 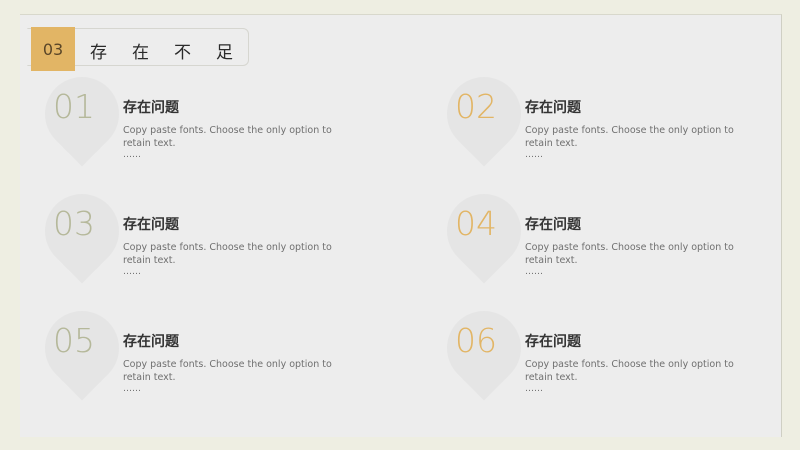 What do you see at coordinates (174, 53) in the screenshot?
I see `section-title: 存在不足` at bounding box center [174, 53].